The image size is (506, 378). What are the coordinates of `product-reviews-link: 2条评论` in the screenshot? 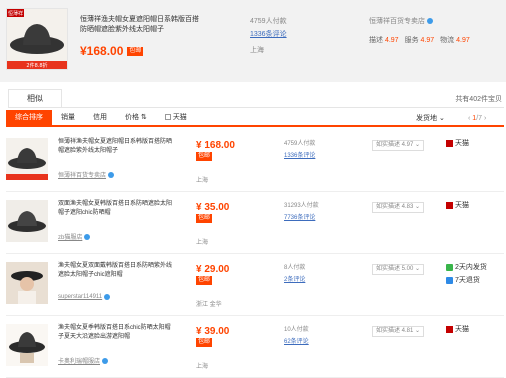 It's located at (294, 278).